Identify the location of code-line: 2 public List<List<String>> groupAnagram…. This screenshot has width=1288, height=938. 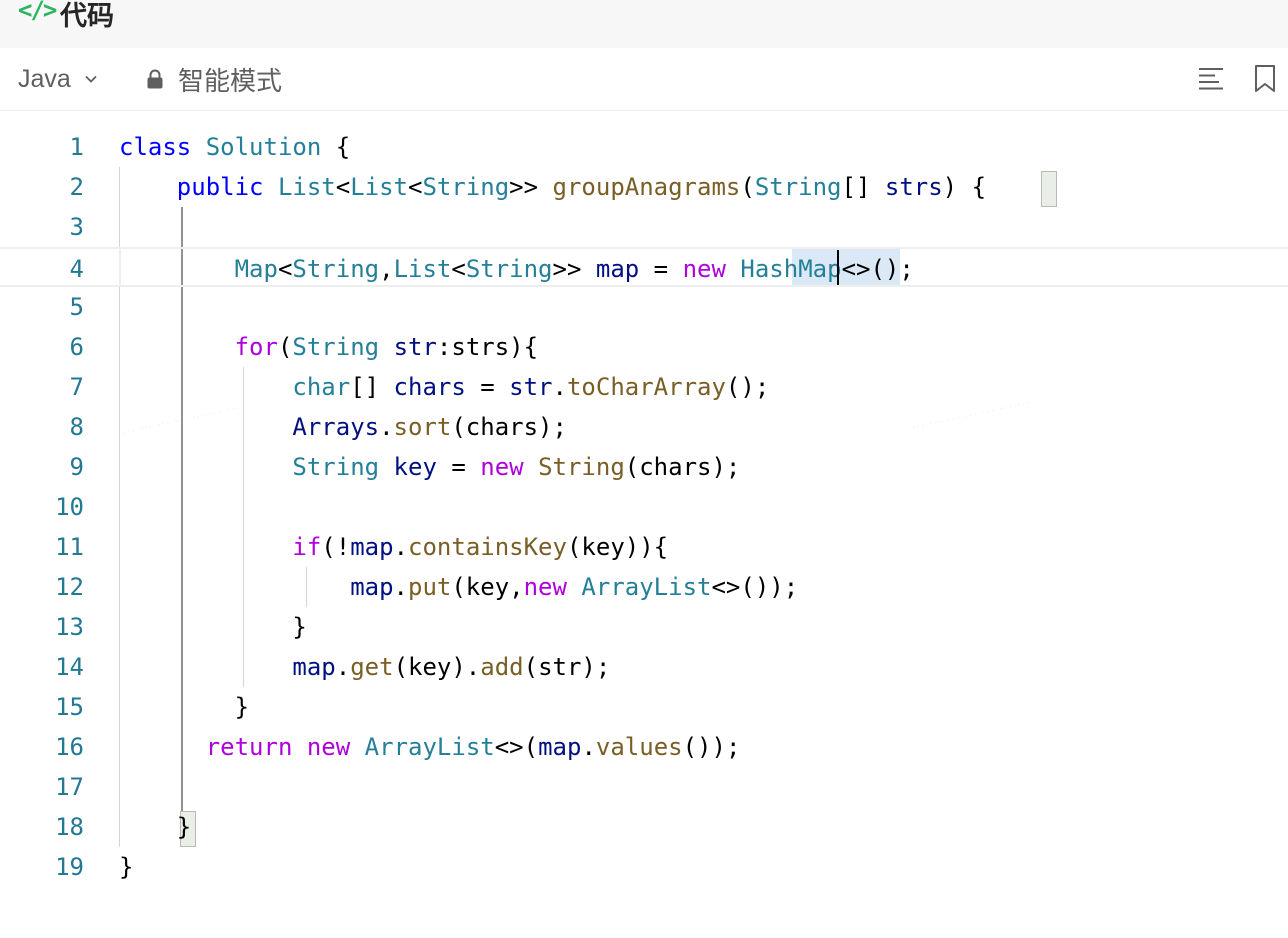
(644, 187).